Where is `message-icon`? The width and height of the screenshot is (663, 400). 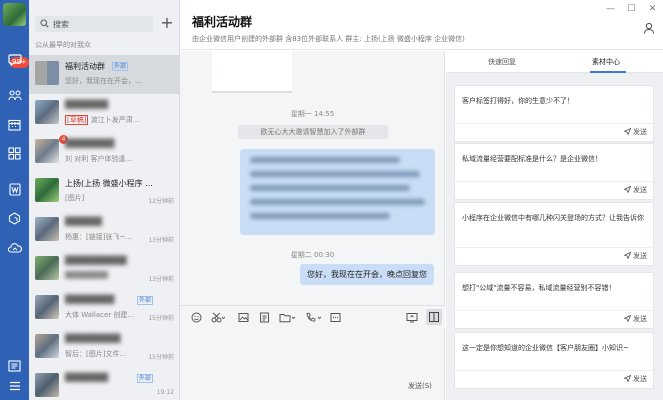 message-icon is located at coordinates (14, 59).